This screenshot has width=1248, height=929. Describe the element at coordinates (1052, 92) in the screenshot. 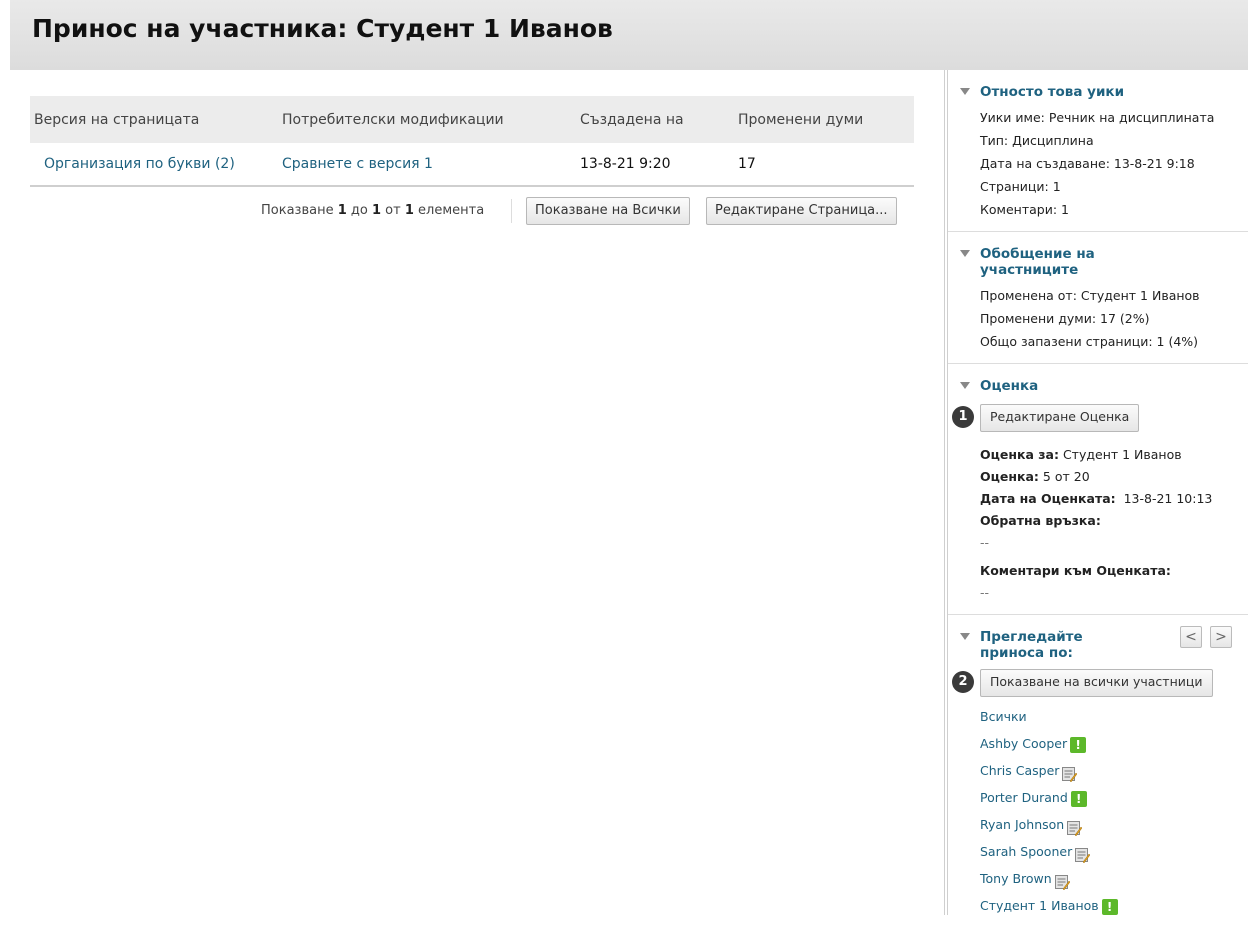

I see `about-wiki-title: Относто това уики` at that location.